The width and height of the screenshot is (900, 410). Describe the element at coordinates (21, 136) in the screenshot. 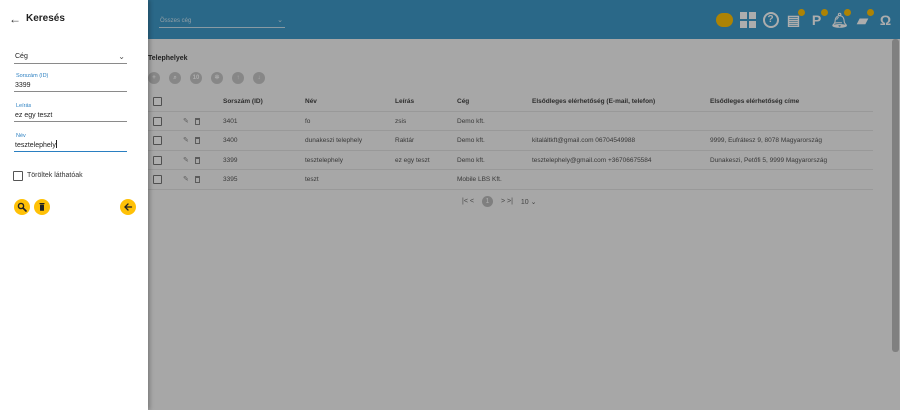

I see `name-field-label: Név` at that location.